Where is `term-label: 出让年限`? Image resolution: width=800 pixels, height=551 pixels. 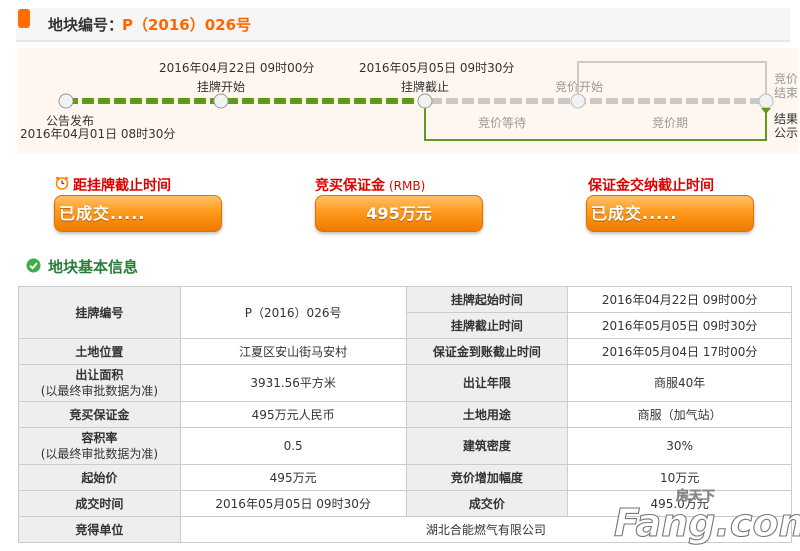
term-label: 出让年限 is located at coordinates (487, 383).